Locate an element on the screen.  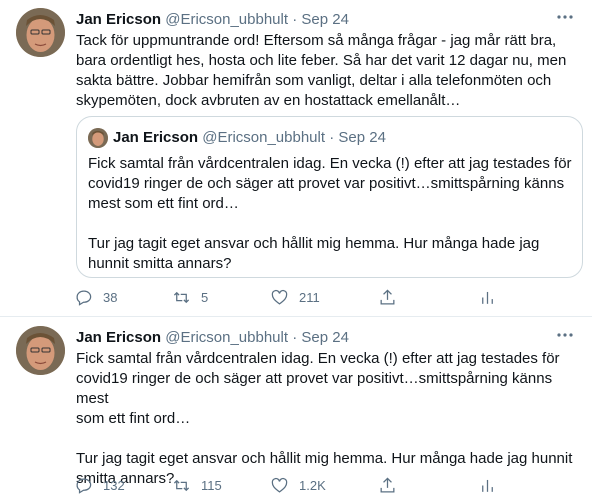
quoted-tweet-header: Jan Ericson @Ericson_ubbhult · Sep 24 is located at coordinates (249, 137).